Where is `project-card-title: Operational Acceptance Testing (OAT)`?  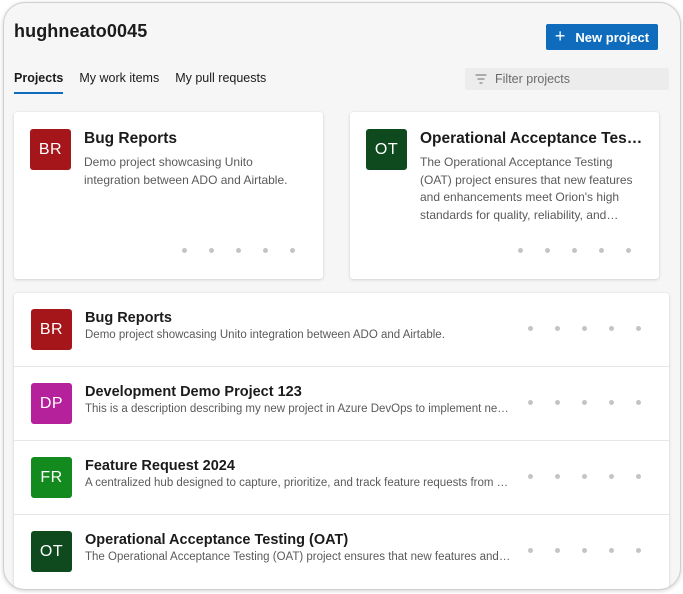 project-card-title: Operational Acceptance Testing (OAT) is located at coordinates (533, 139).